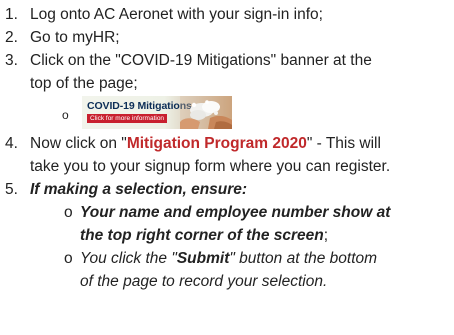 The width and height of the screenshot is (454, 335). I want to click on sub-item-text-suffix: " button at the bottom, so click(303, 258).